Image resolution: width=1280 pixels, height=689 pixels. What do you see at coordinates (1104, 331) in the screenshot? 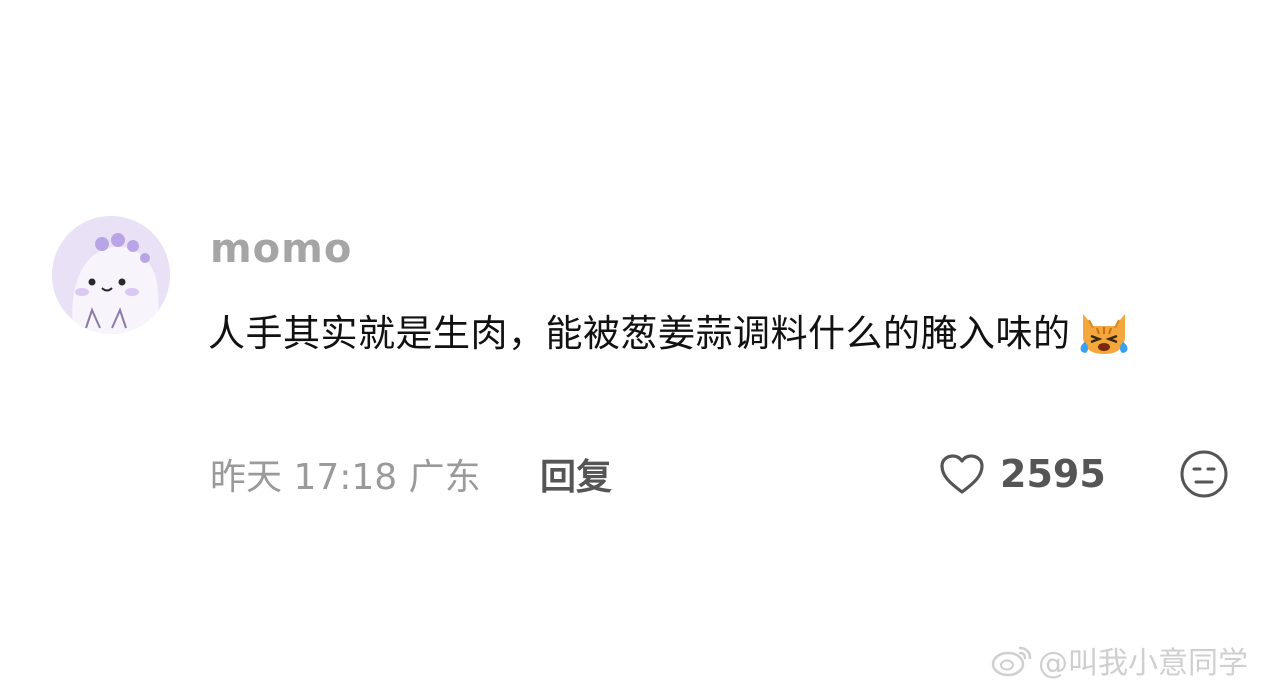
I see `crying-cat-emoji-icon` at bounding box center [1104, 331].